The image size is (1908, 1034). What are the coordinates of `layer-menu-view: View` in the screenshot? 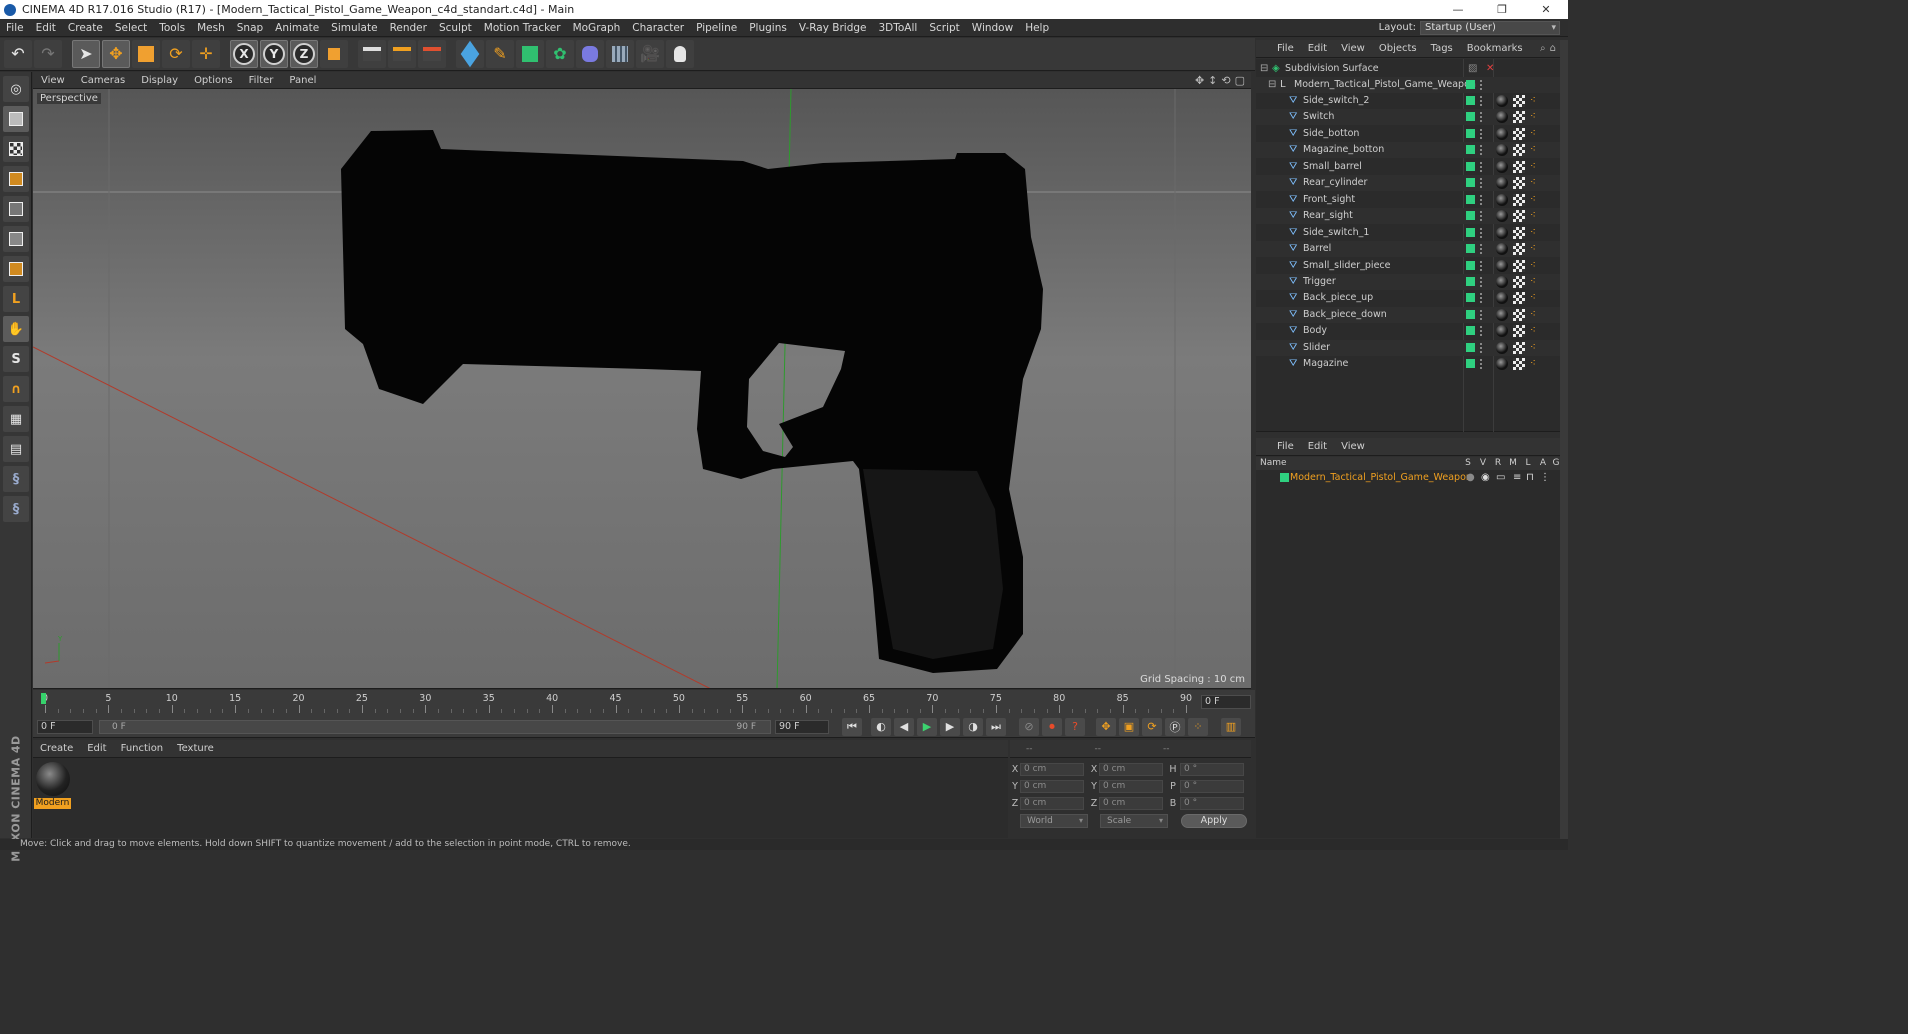 It's located at (1353, 446).